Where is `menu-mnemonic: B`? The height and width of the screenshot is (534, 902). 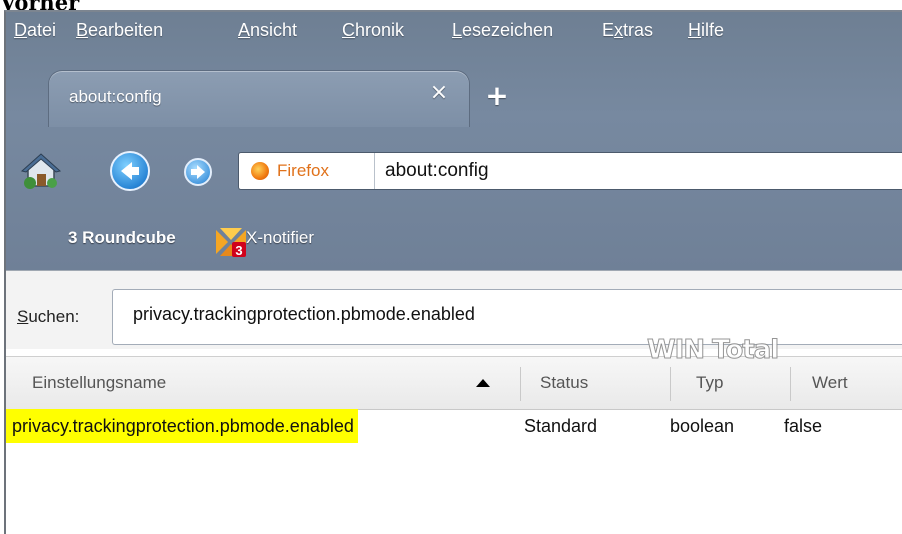
menu-mnemonic: B is located at coordinates (82, 30).